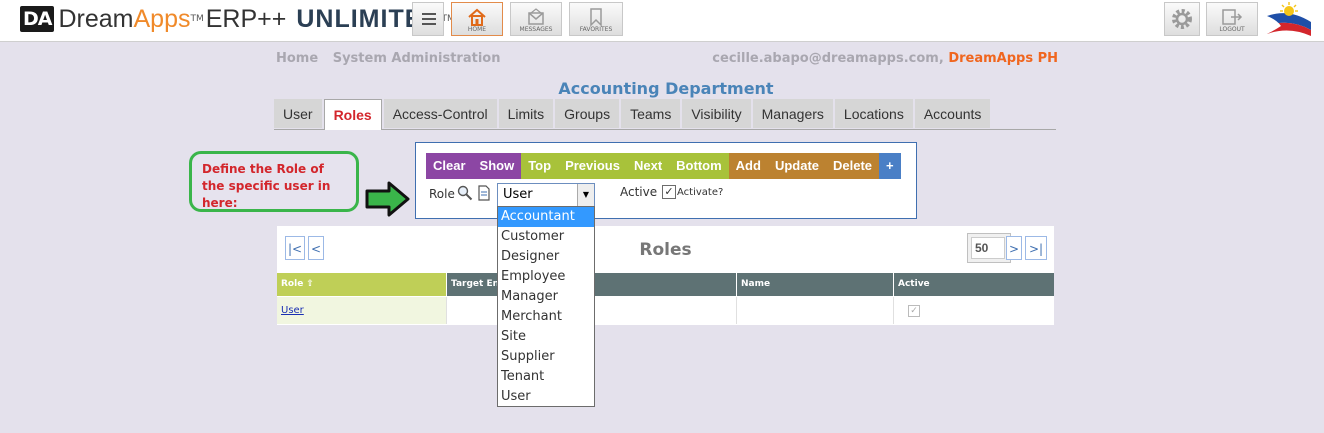 This screenshot has height=433, width=1324. What do you see at coordinates (246, 18) in the screenshot?
I see `logo-erp-text: ERP++` at bounding box center [246, 18].